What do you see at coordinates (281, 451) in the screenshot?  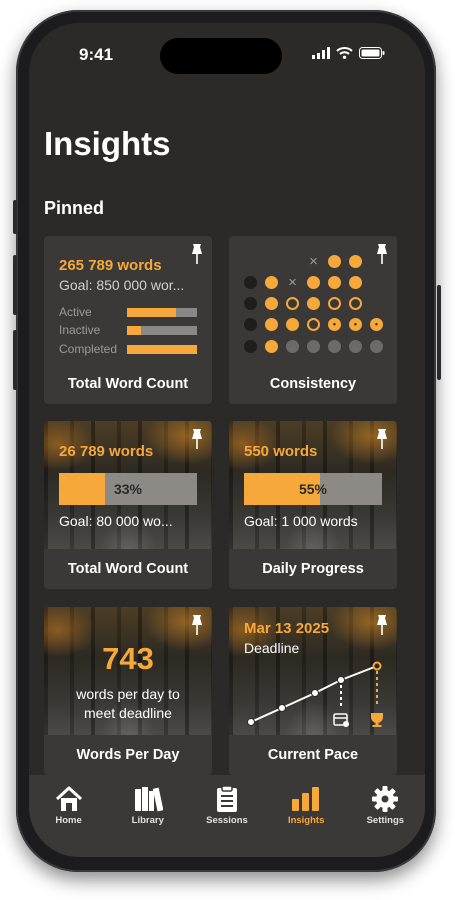 I see `daily-words-value: 550 words` at bounding box center [281, 451].